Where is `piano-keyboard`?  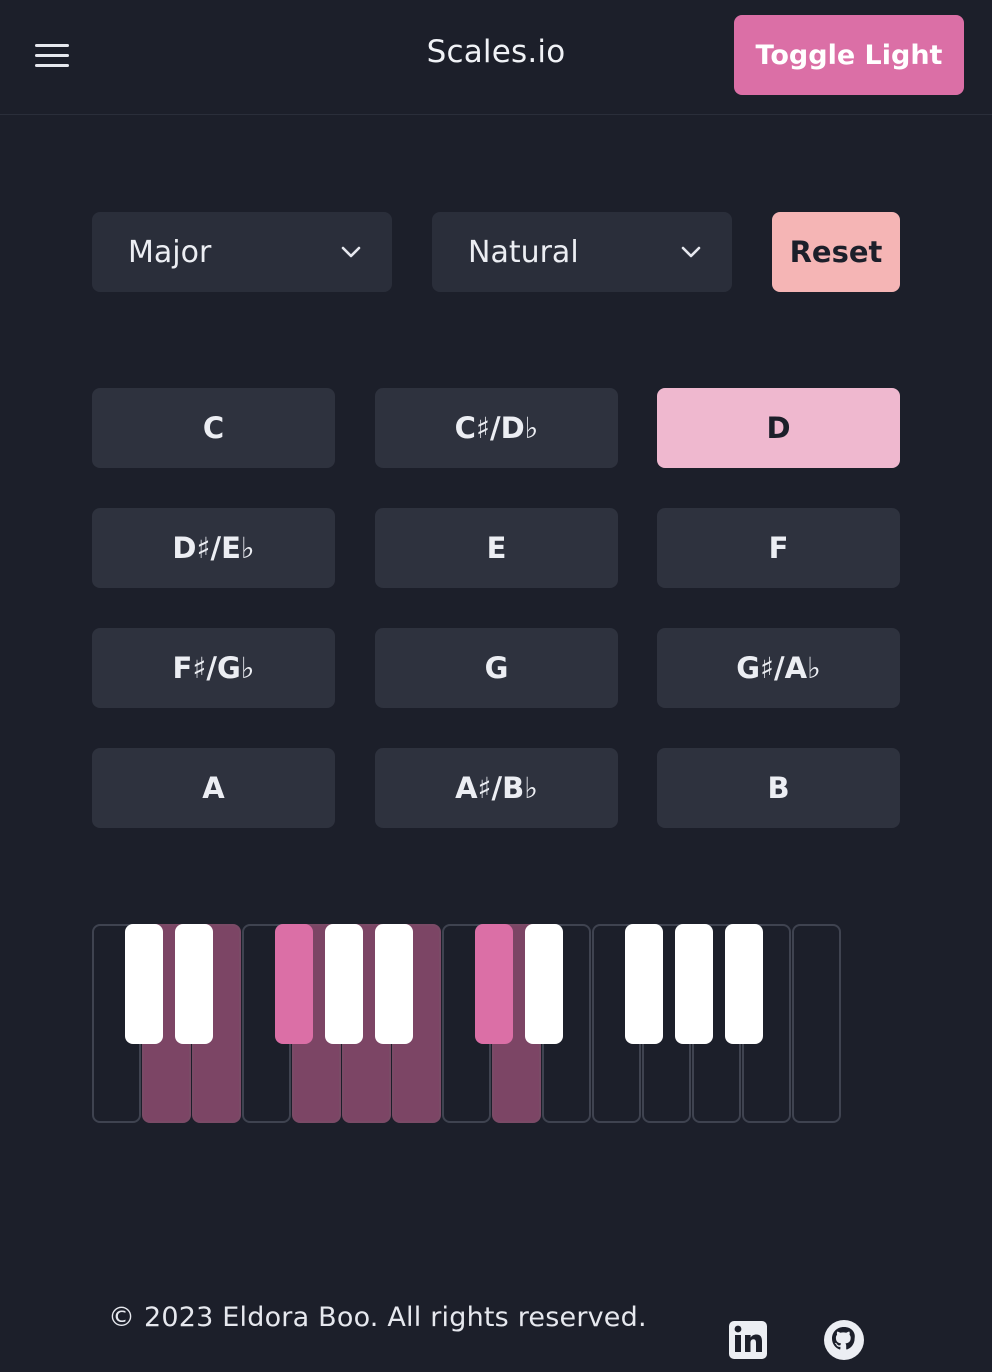 piano-keyboard is located at coordinates (468, 1024).